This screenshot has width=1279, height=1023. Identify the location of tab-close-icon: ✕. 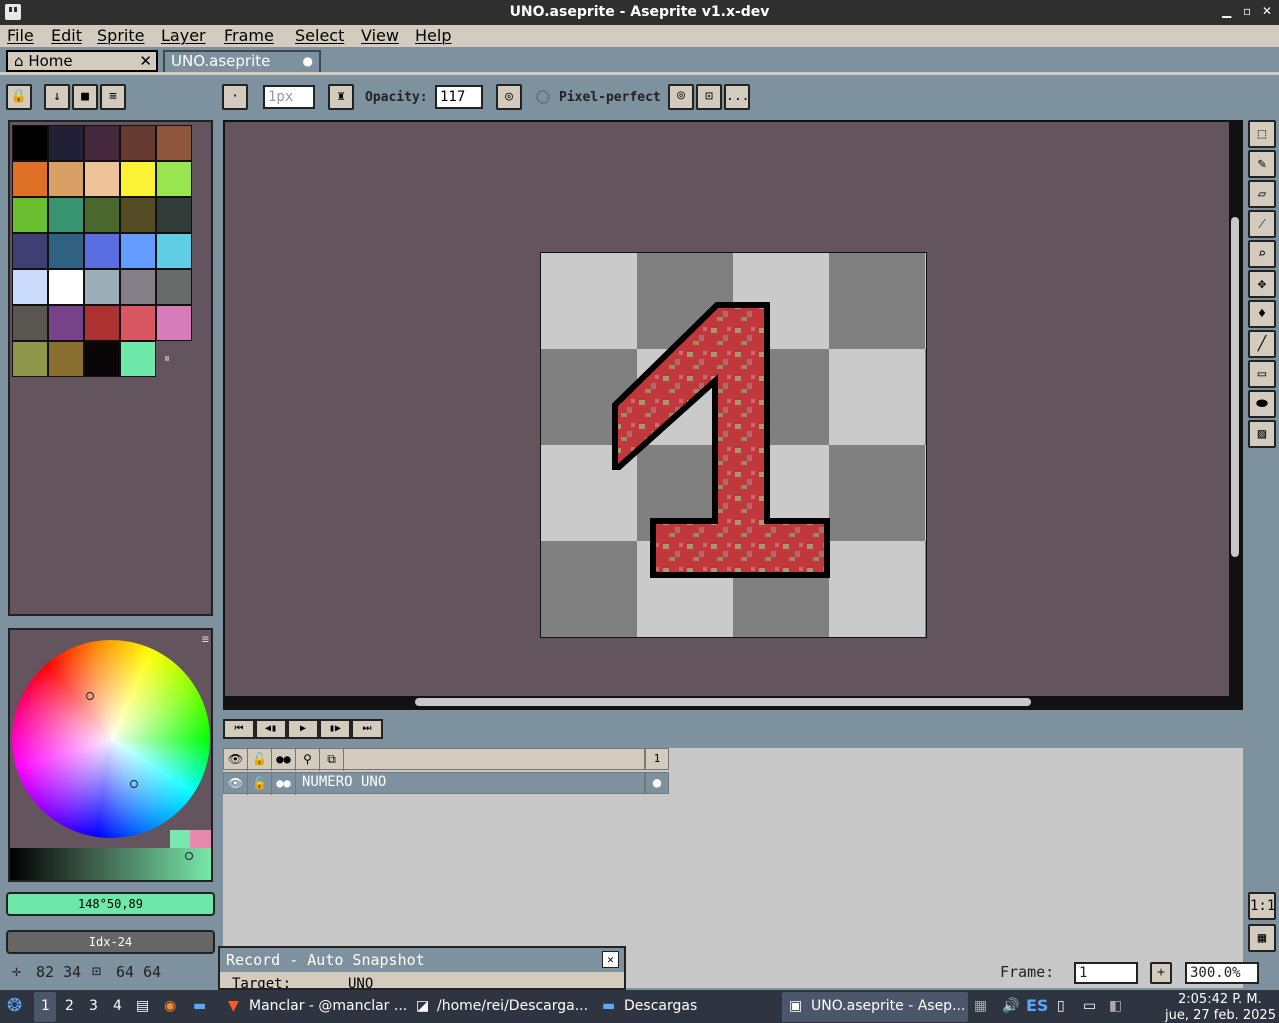
(145, 61).